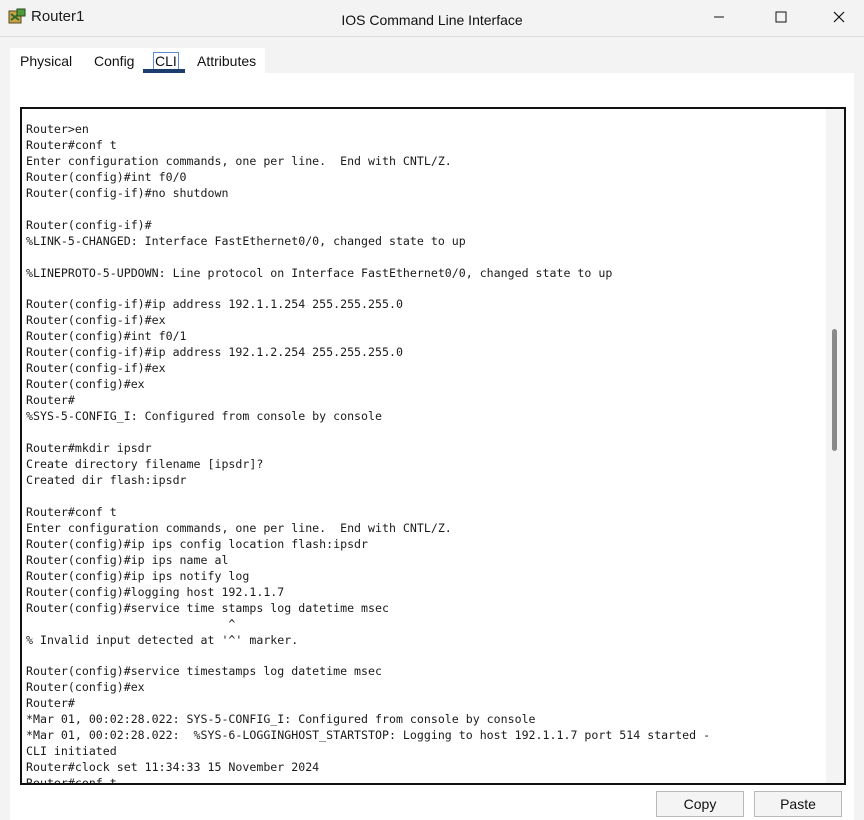 The image size is (864, 820). What do you see at coordinates (155, 591) in the screenshot?
I see `terminal-line: Router(config)#logging host 192.1.1.7` at bounding box center [155, 591].